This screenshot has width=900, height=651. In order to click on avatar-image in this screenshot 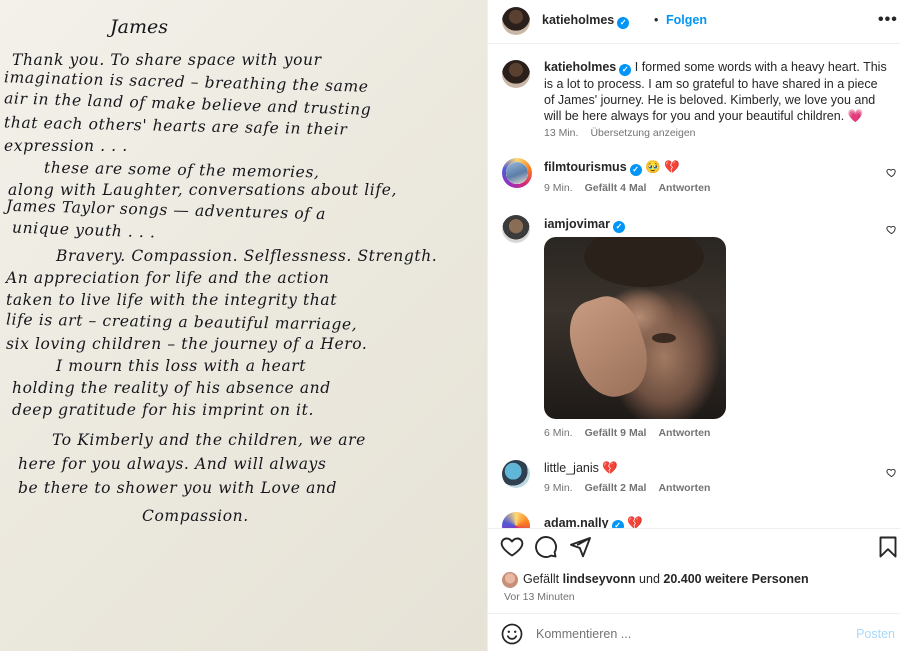, I will do `click(517, 173)`.